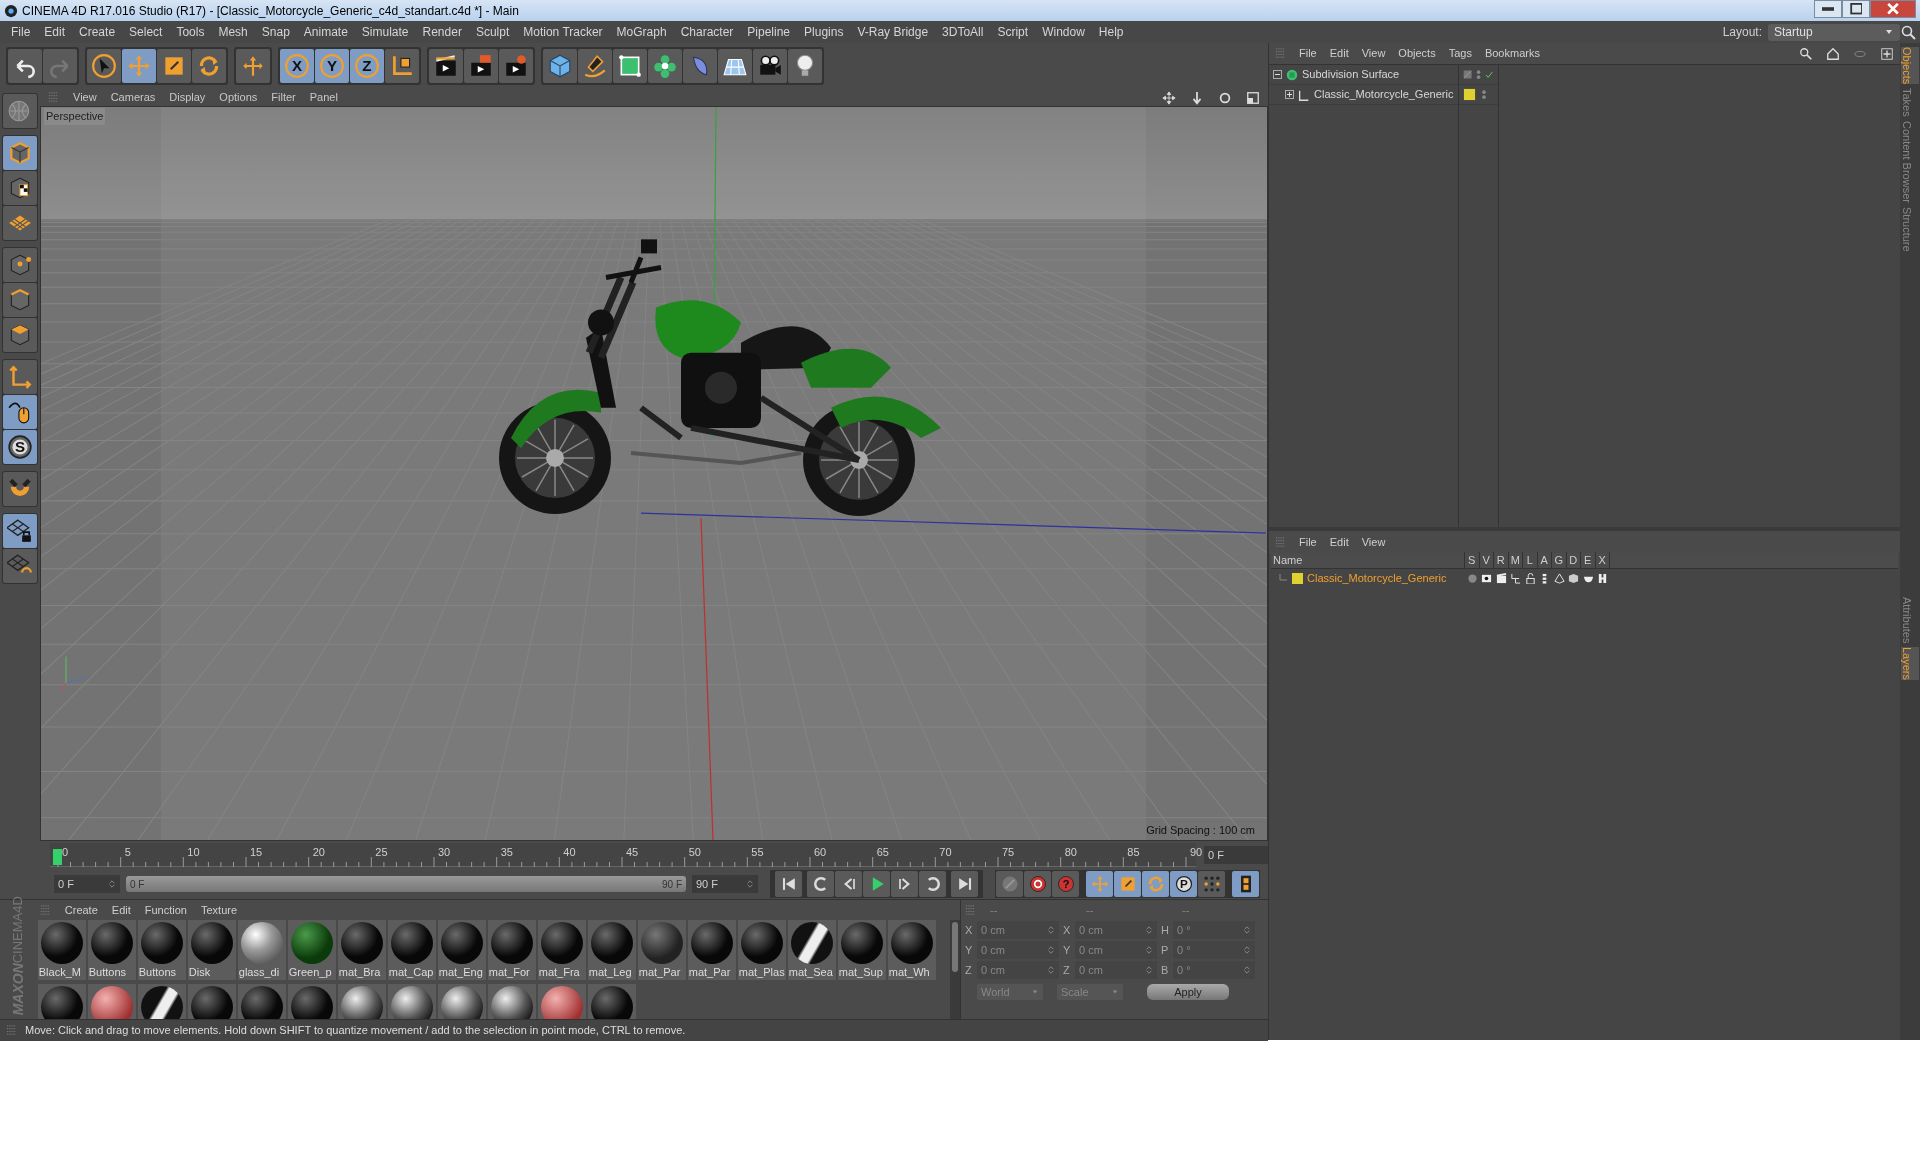  Describe the element at coordinates (1188, 992) in the screenshot. I see `apply-button: Apply` at that location.